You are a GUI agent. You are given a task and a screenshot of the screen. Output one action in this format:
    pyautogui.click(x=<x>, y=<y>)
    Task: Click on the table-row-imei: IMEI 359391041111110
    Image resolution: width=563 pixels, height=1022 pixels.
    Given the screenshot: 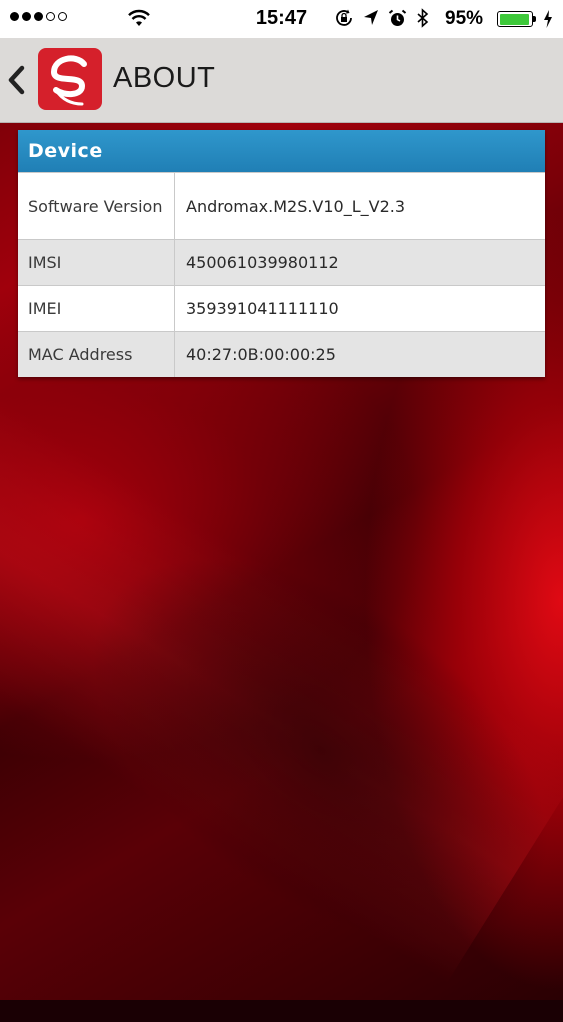 What is the action you would take?
    pyautogui.click(x=281, y=308)
    